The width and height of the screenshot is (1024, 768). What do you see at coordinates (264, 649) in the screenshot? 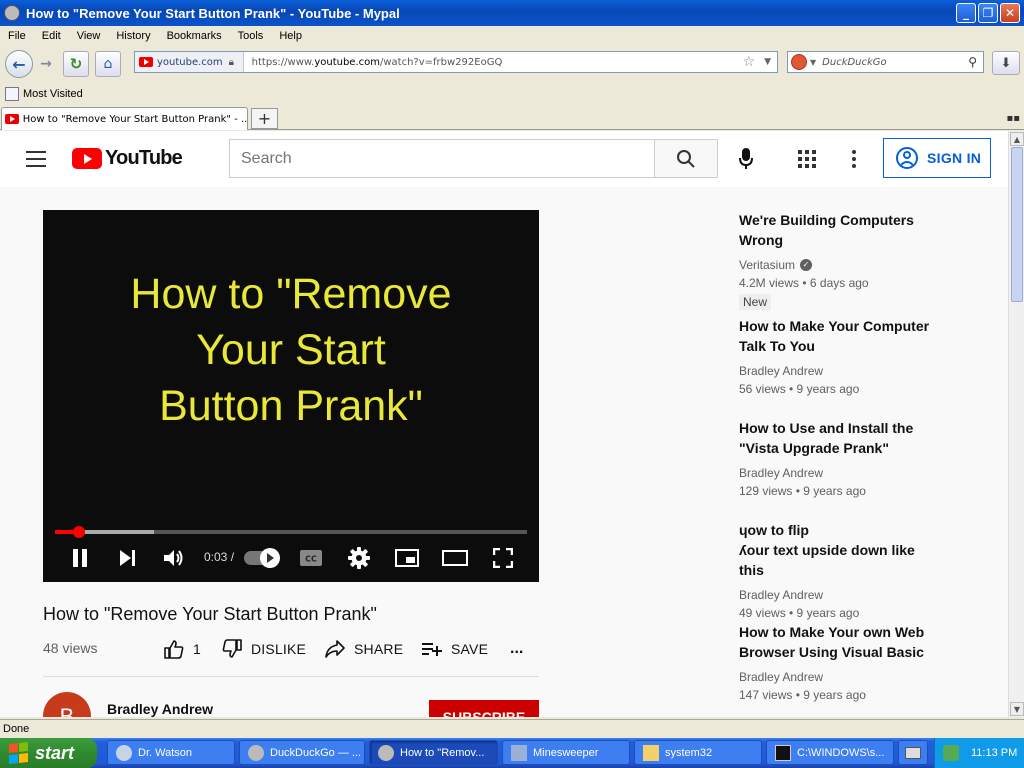
I see `dislike-button: DISLIKE` at bounding box center [264, 649].